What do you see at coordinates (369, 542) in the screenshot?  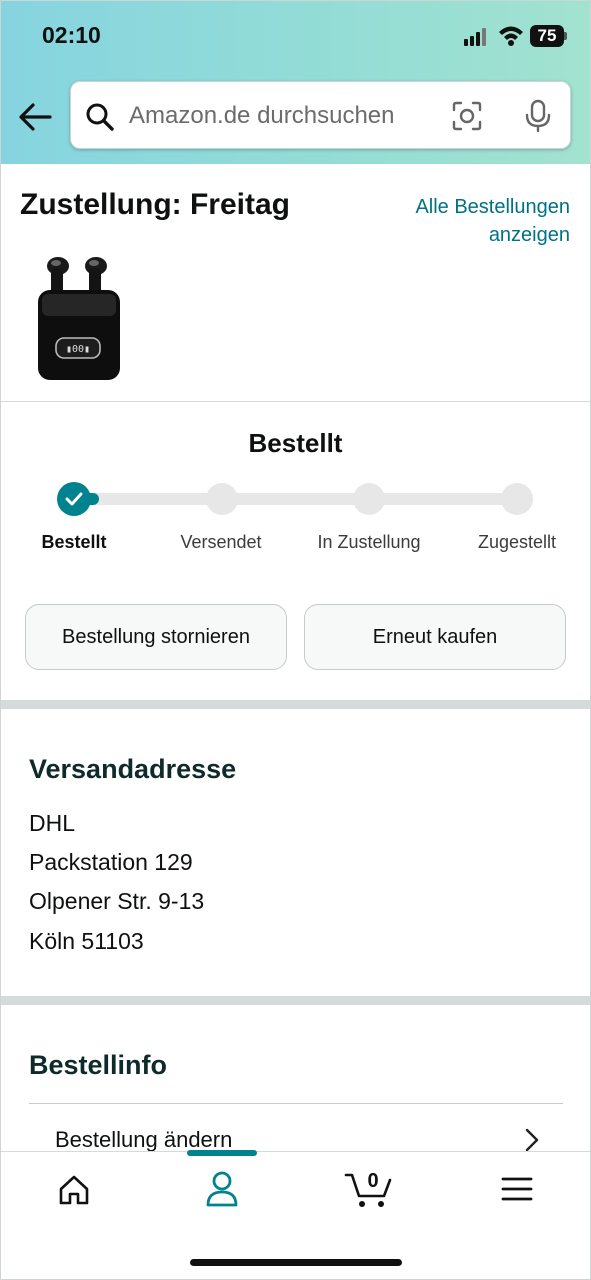 I see `step-label-in-zustellung: In Zustellung` at bounding box center [369, 542].